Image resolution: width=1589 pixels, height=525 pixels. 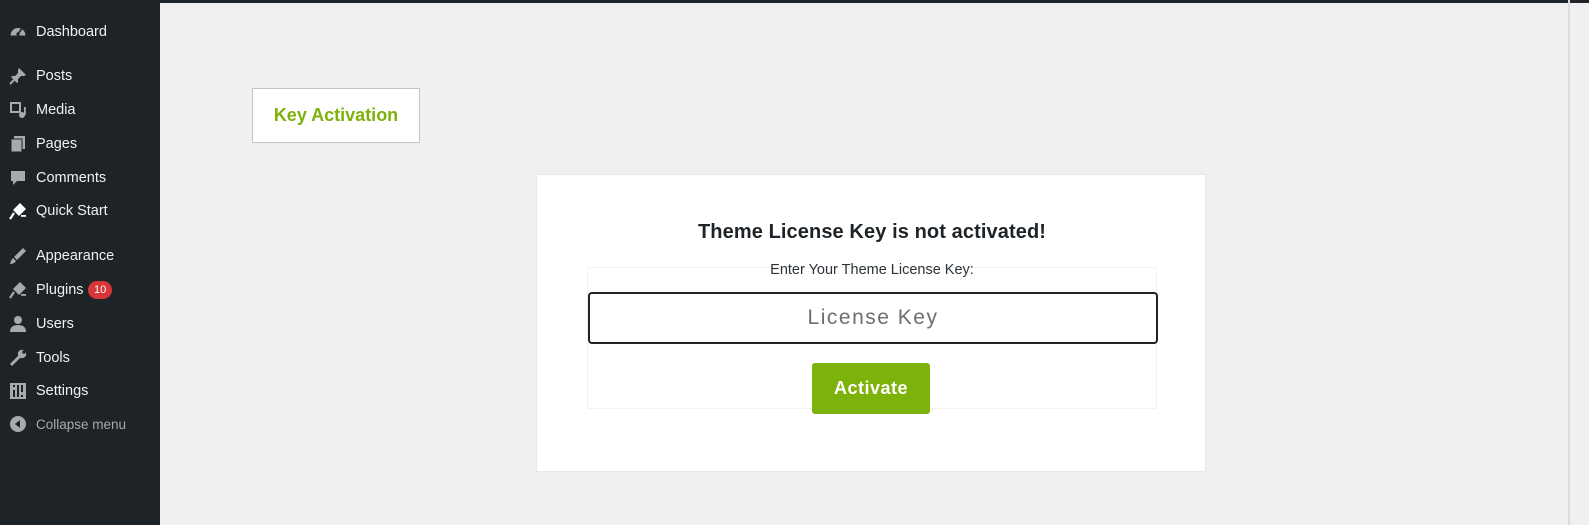 I want to click on pin-icon, so click(x=18, y=76).